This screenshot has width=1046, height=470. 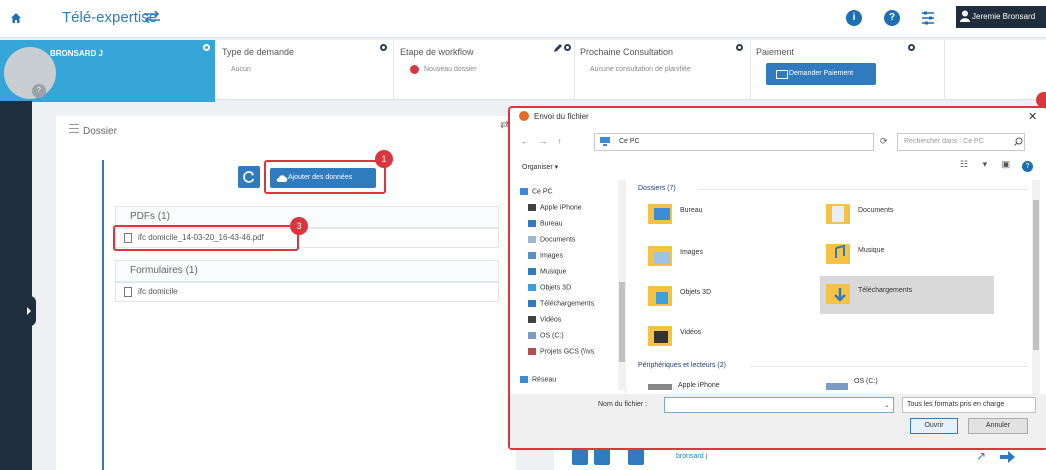 I want to click on open-button: Ouvrir, so click(x=934, y=426).